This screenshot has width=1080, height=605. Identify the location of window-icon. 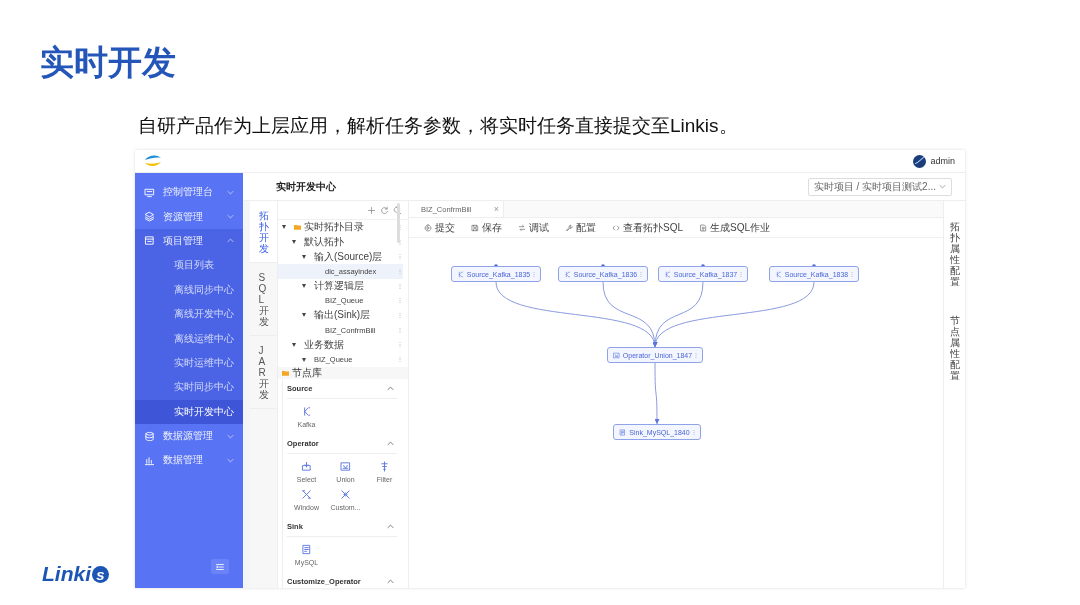
(306, 494).